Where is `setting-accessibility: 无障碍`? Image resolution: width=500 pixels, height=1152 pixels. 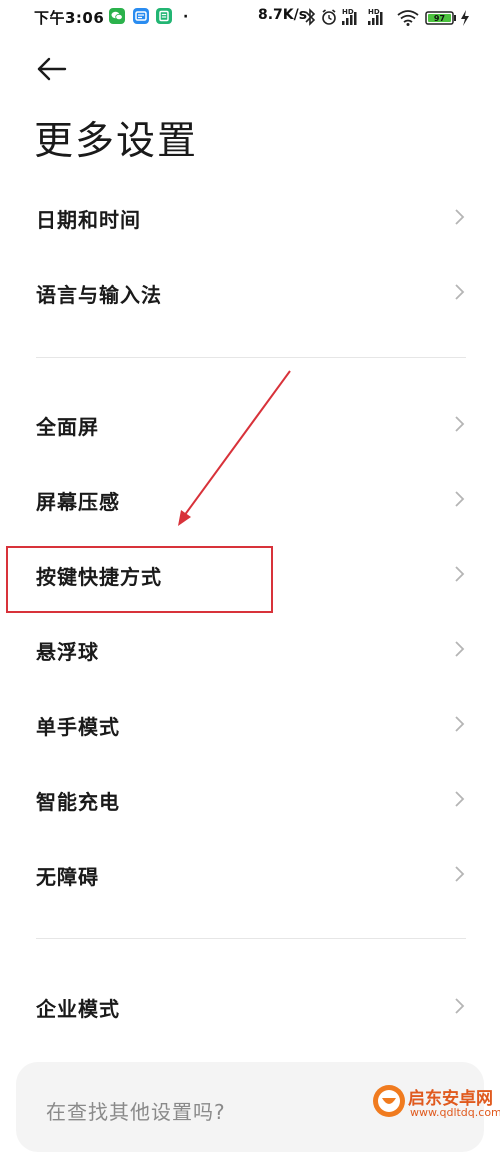
setting-accessibility: 无障碍 is located at coordinates (250, 874).